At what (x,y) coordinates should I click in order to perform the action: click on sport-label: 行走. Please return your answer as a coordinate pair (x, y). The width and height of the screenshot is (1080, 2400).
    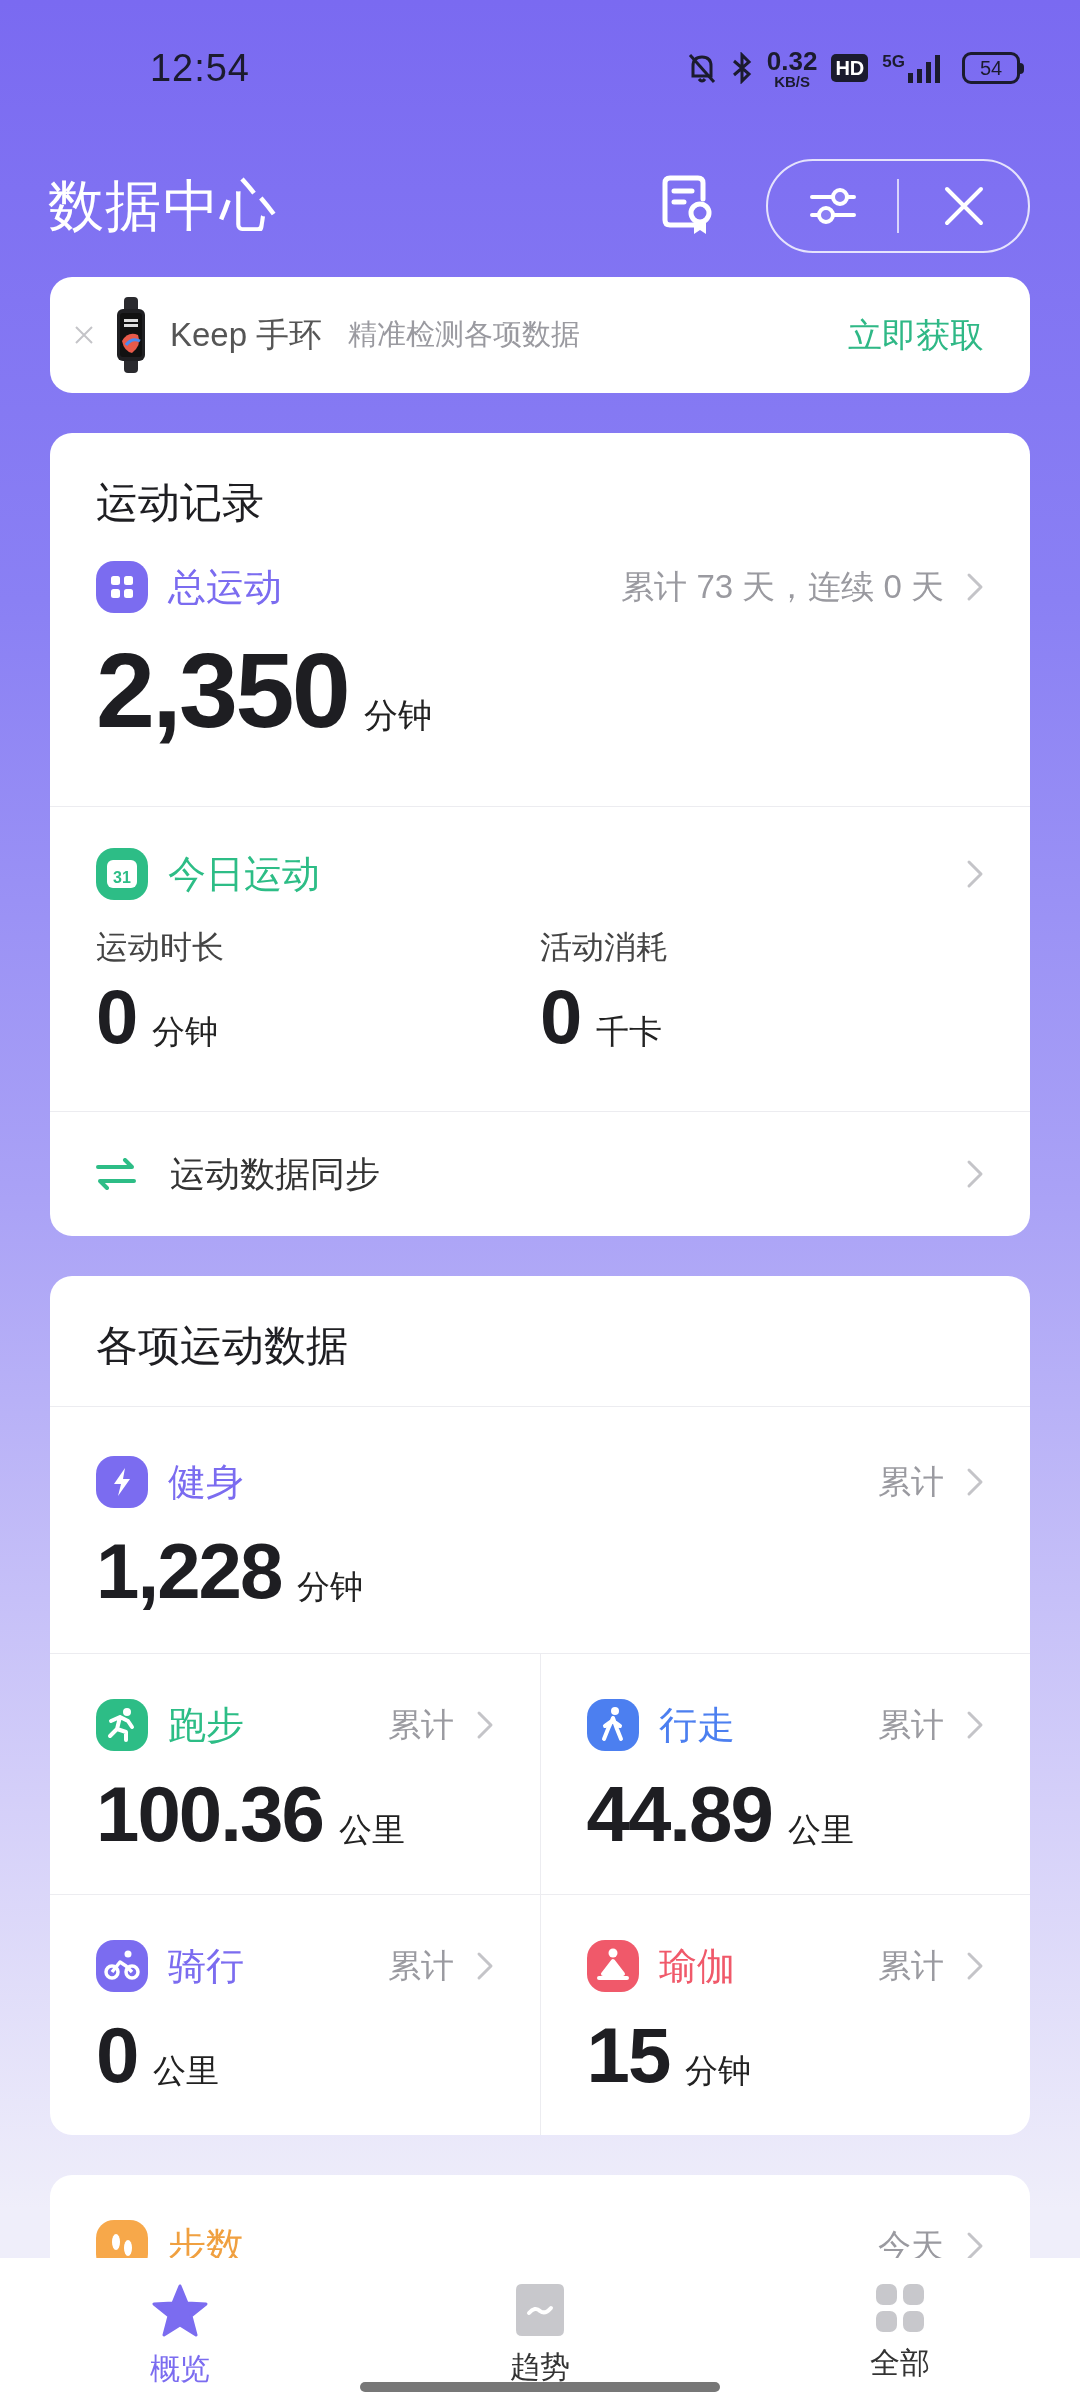
    Looking at the image, I should click on (696, 1725).